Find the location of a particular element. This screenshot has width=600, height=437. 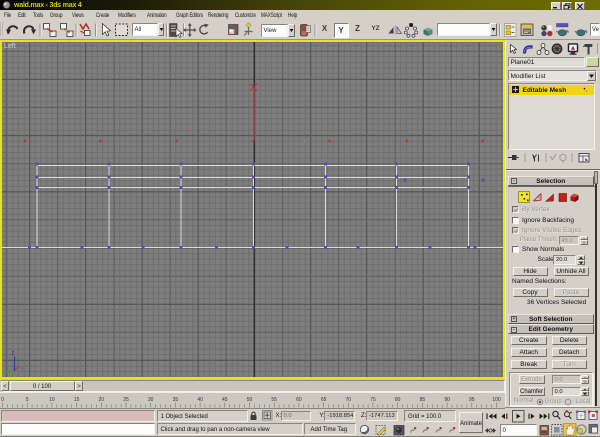

svg-text: 45 is located at coordinates (225, 400).